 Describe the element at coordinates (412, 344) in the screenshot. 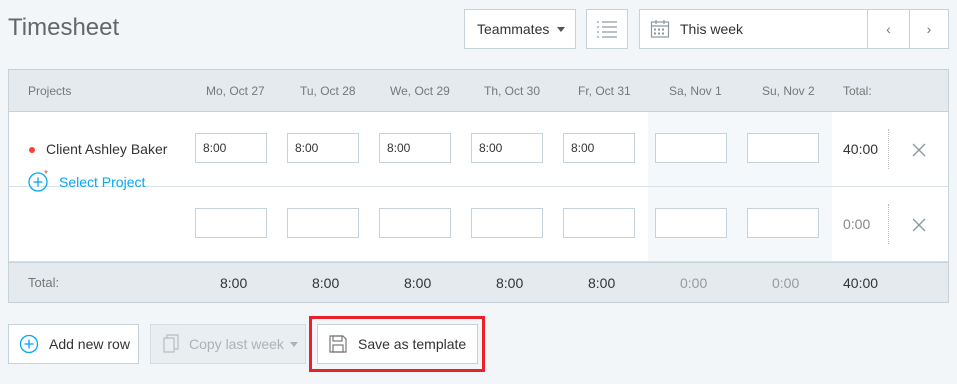

I see `save-template-label: Save as template` at that location.